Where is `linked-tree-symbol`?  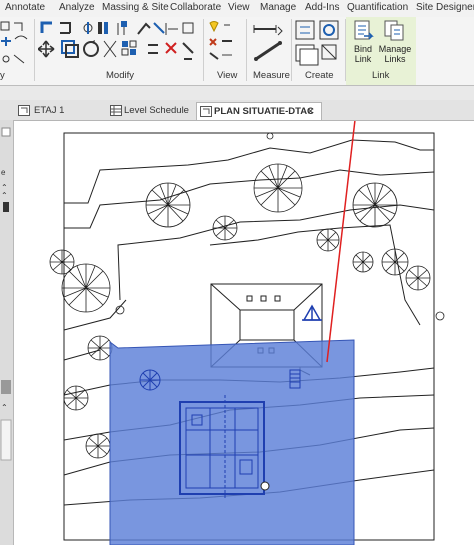 linked-tree-symbol is located at coordinates (150, 380).